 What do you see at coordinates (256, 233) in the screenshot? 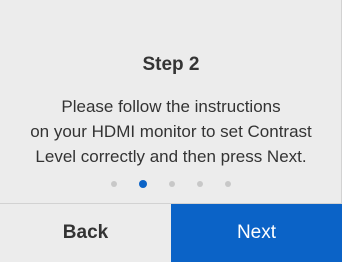
I see `next-button: Next` at bounding box center [256, 233].